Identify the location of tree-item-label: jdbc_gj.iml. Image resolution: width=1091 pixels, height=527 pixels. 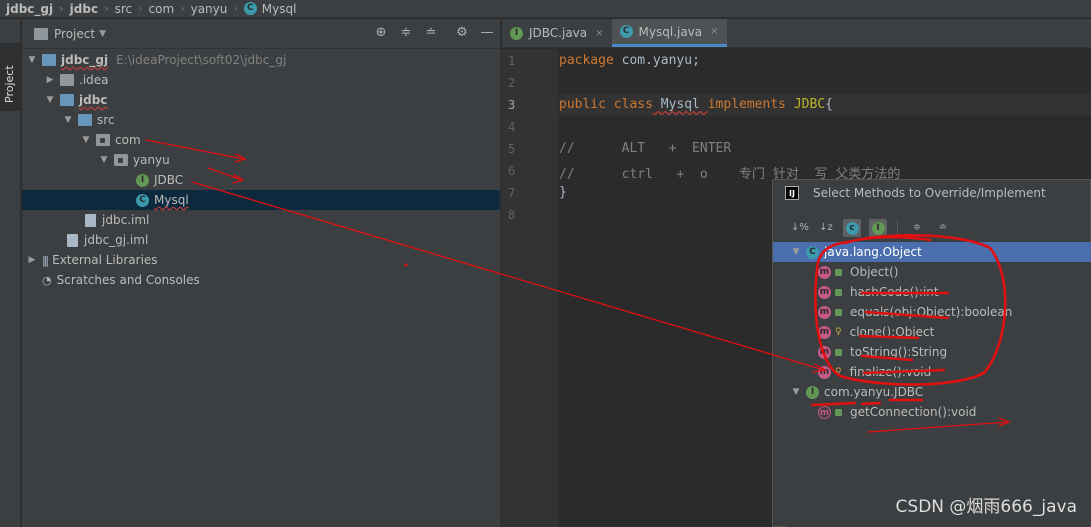
(116, 240).